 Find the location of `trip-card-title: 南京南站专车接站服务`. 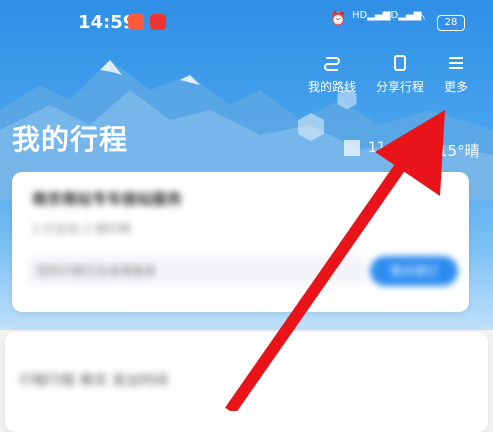

trip-card-title: 南京南站专车接站服务 is located at coordinates (107, 199).